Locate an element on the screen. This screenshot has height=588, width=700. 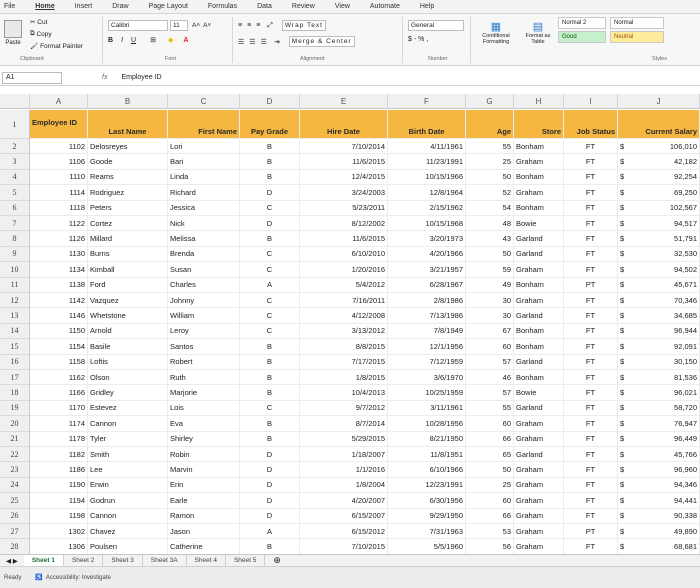
table-cell: 30 is located at coordinates (490, 301).